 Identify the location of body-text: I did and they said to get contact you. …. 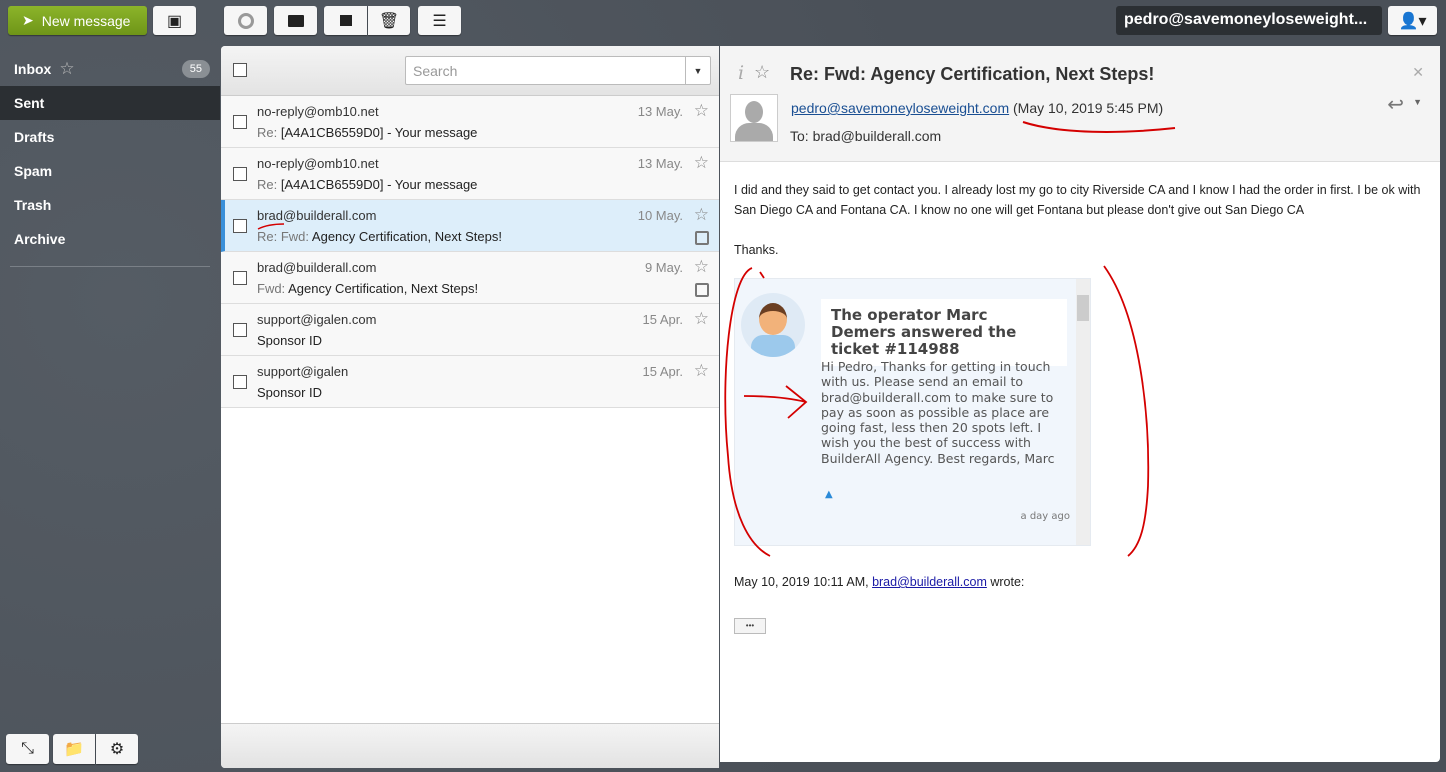
(1077, 200).